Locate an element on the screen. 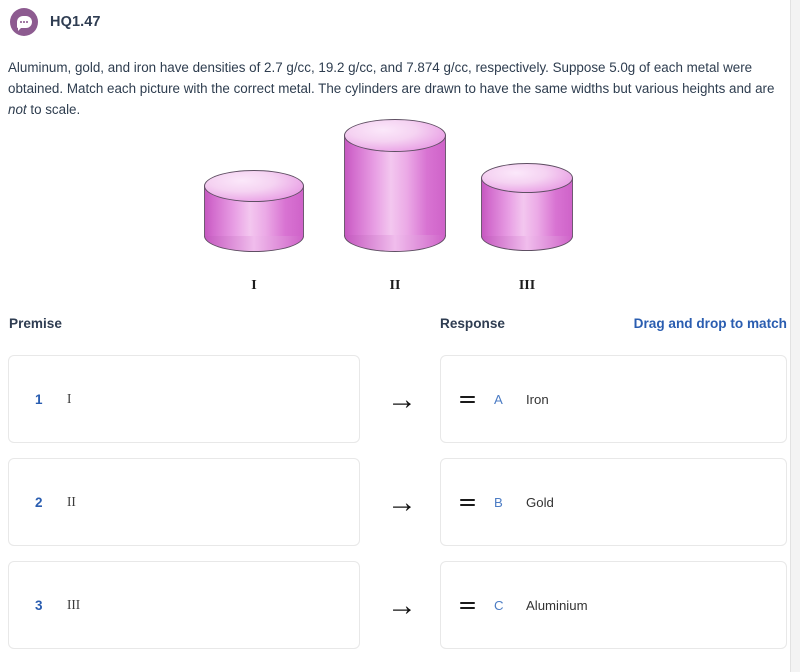 The image size is (800, 672). drag-and-drop-hint: Drag and drop to match is located at coordinates (710, 323).